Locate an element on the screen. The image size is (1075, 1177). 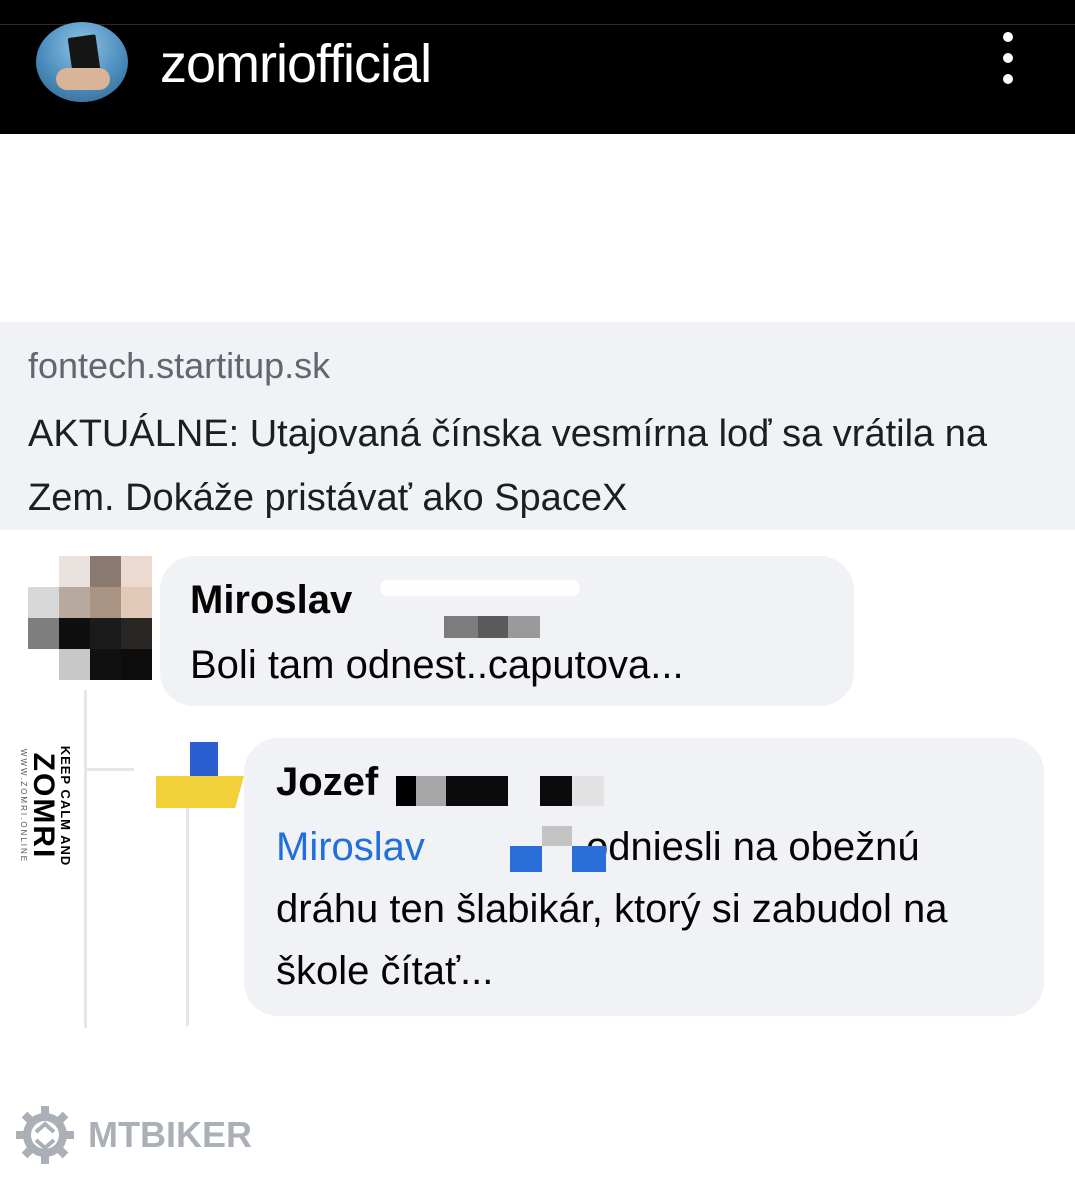
ukraine-flag-avatar is located at coordinates (200, 775).